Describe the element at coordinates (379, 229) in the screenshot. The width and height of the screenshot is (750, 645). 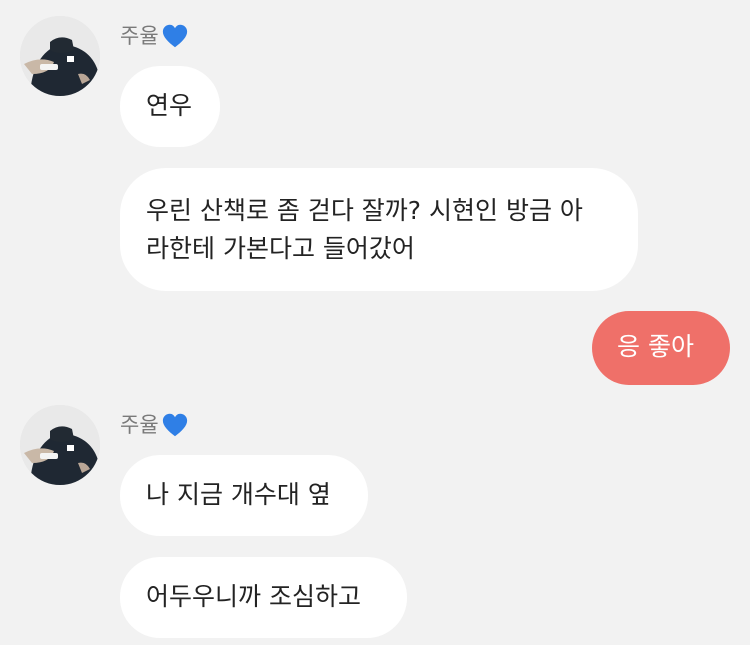
I see `incoming-message-bubble: 우린 산책로 좀 걷다 잘까? 시현인 방금 아 라한테 가본다고 들어갔어` at that location.